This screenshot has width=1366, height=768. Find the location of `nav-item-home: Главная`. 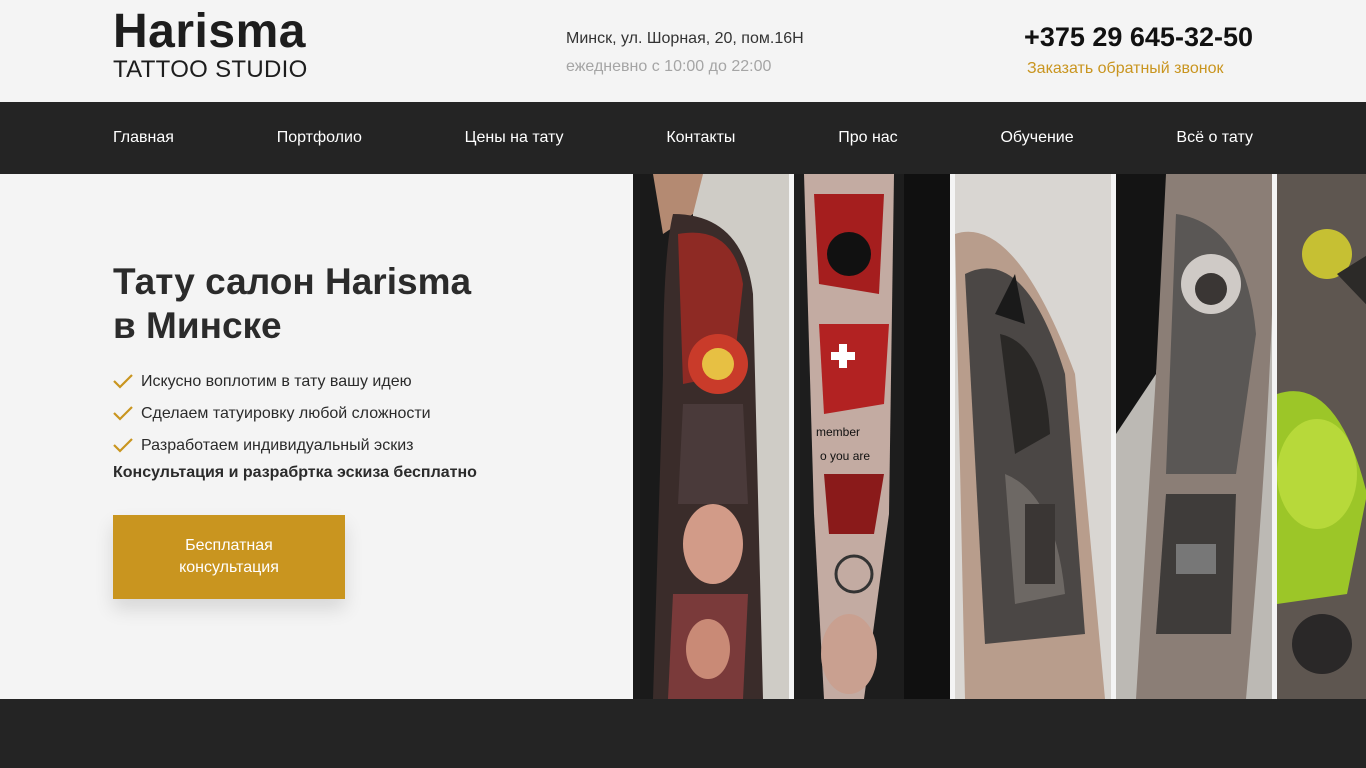

nav-item-home: Главная is located at coordinates (143, 138).